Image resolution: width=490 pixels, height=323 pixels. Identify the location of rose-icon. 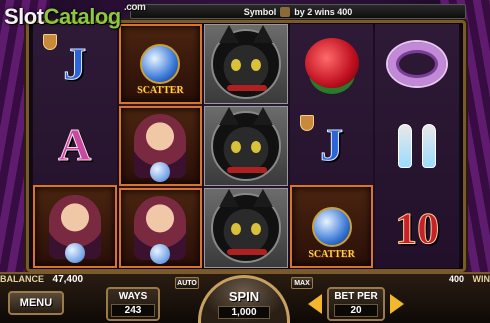
(331, 63).